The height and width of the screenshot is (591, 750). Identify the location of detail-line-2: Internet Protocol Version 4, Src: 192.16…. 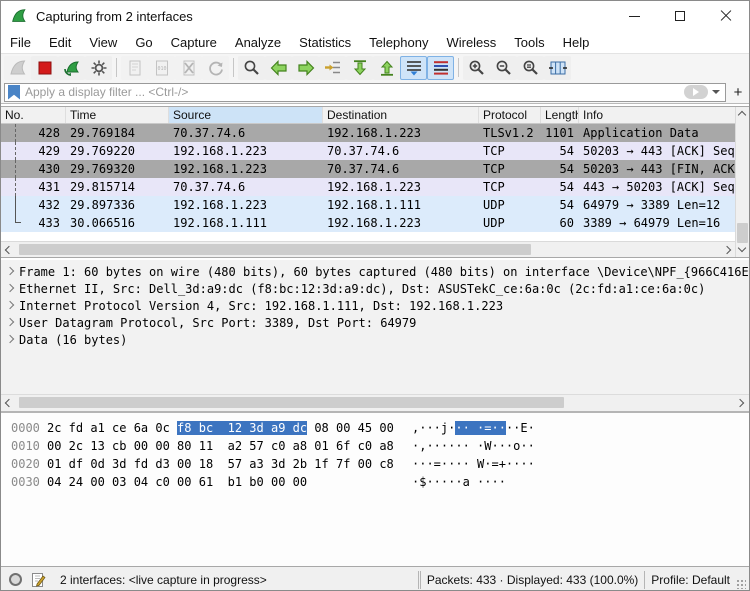
(375, 305).